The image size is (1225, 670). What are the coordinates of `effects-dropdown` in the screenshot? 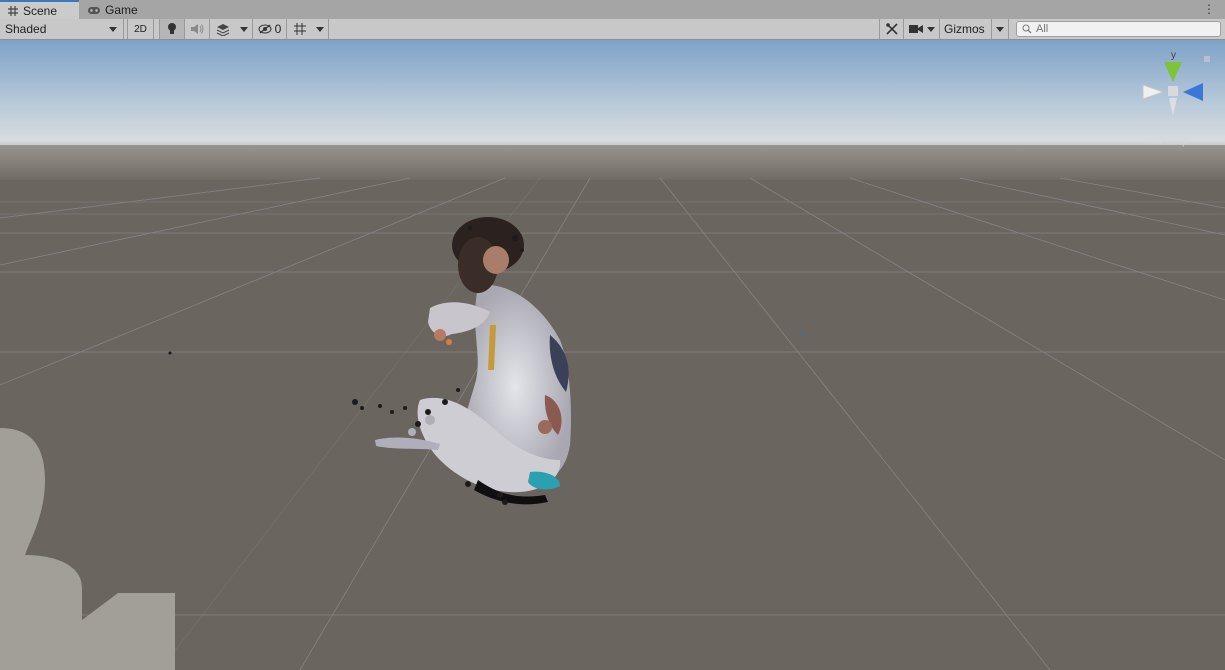 It's located at (244, 29).